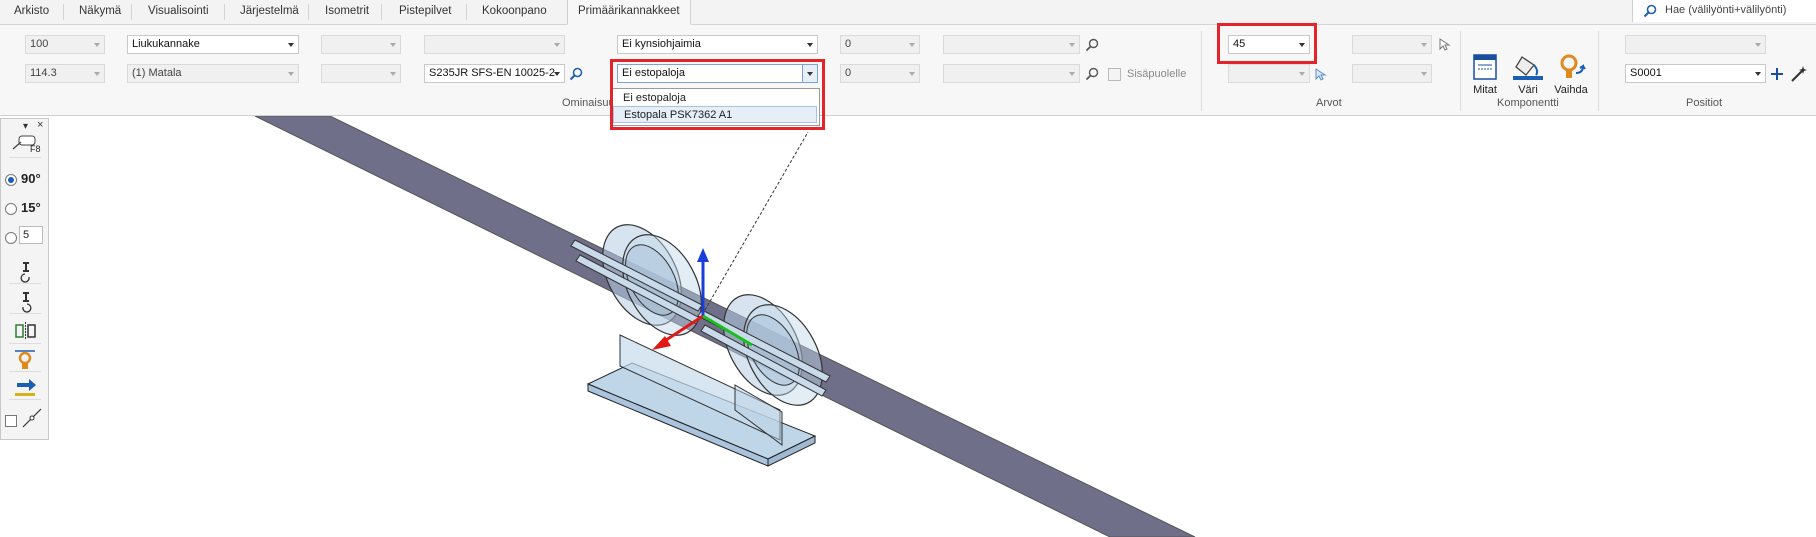  I want to click on support-type-select: Liukukannake, so click(213, 44).